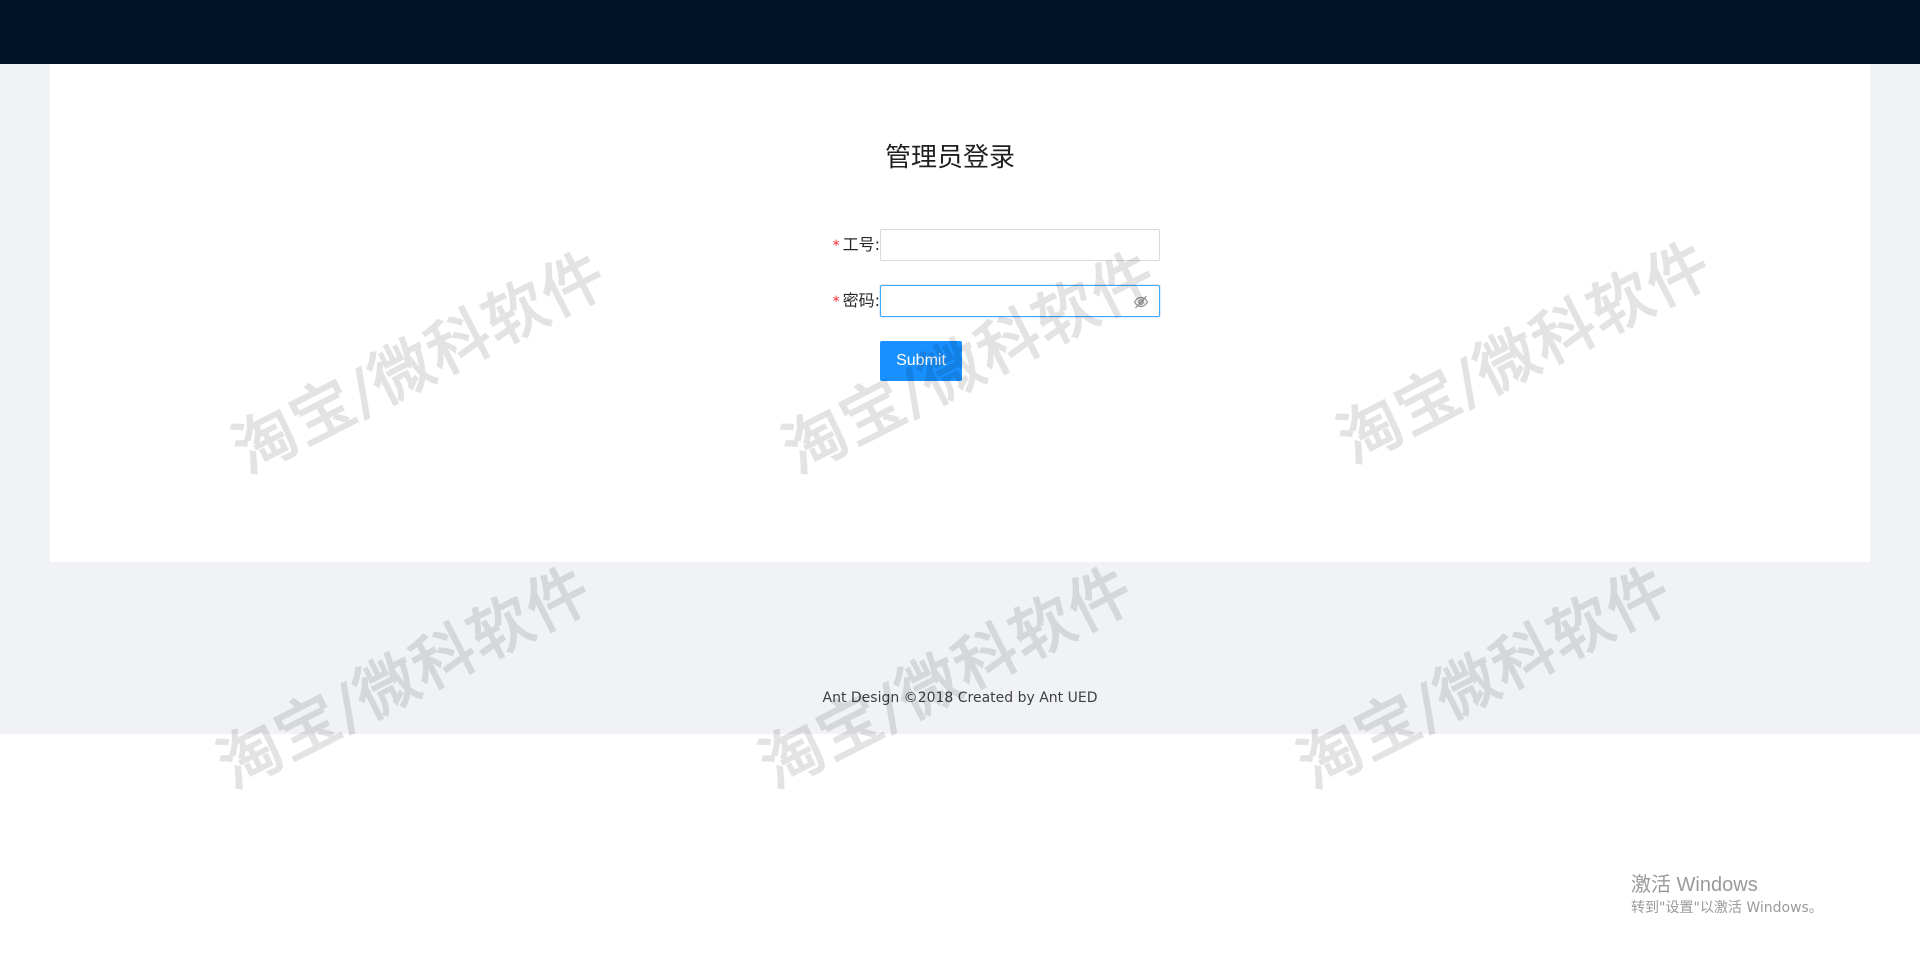  Describe the element at coordinates (960, 698) in the screenshot. I see `footer-text: Ant Design ©2018 Created by Ant UED` at that location.